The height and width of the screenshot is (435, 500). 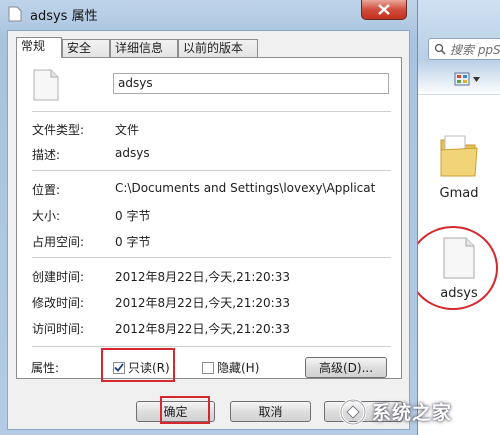 I want to click on dialog-title: adsys 属性, so click(x=64, y=16).